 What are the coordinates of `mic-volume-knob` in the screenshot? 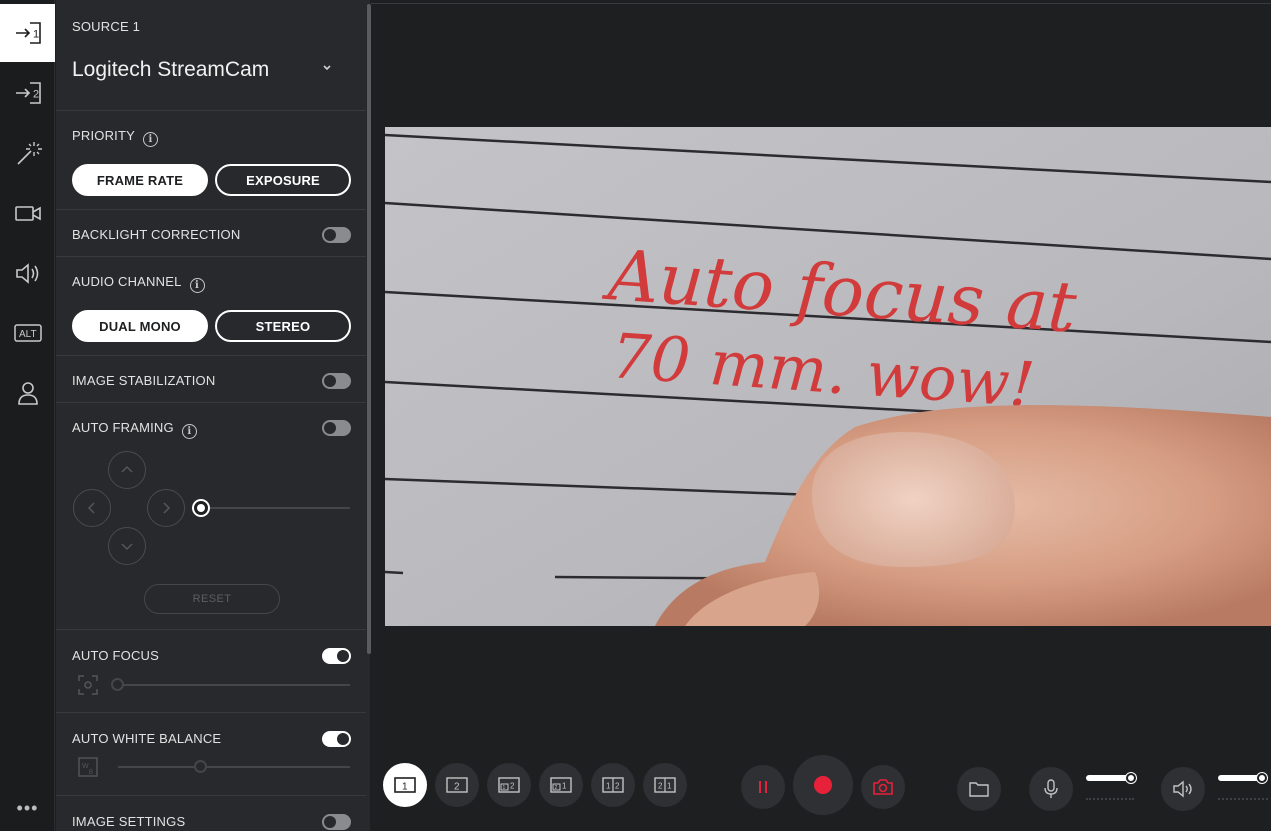 It's located at (1131, 778).